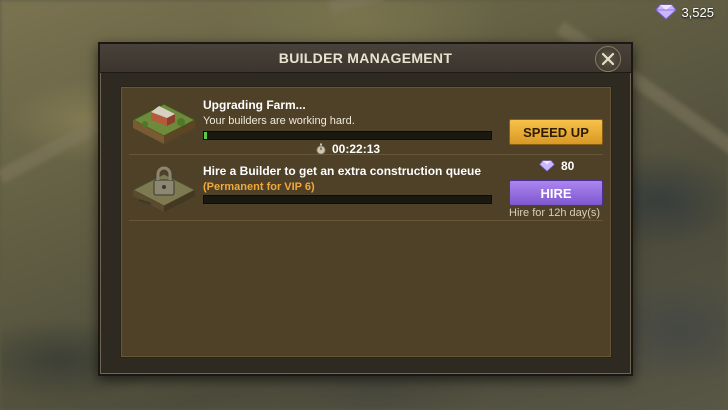 This screenshot has height=410, width=728. Describe the element at coordinates (556, 166) in the screenshot. I see `hire-cost: 80` at that location.